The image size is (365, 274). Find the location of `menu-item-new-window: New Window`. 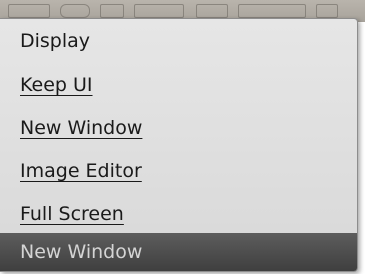

menu-item-new-window: New Window is located at coordinates (178, 128).